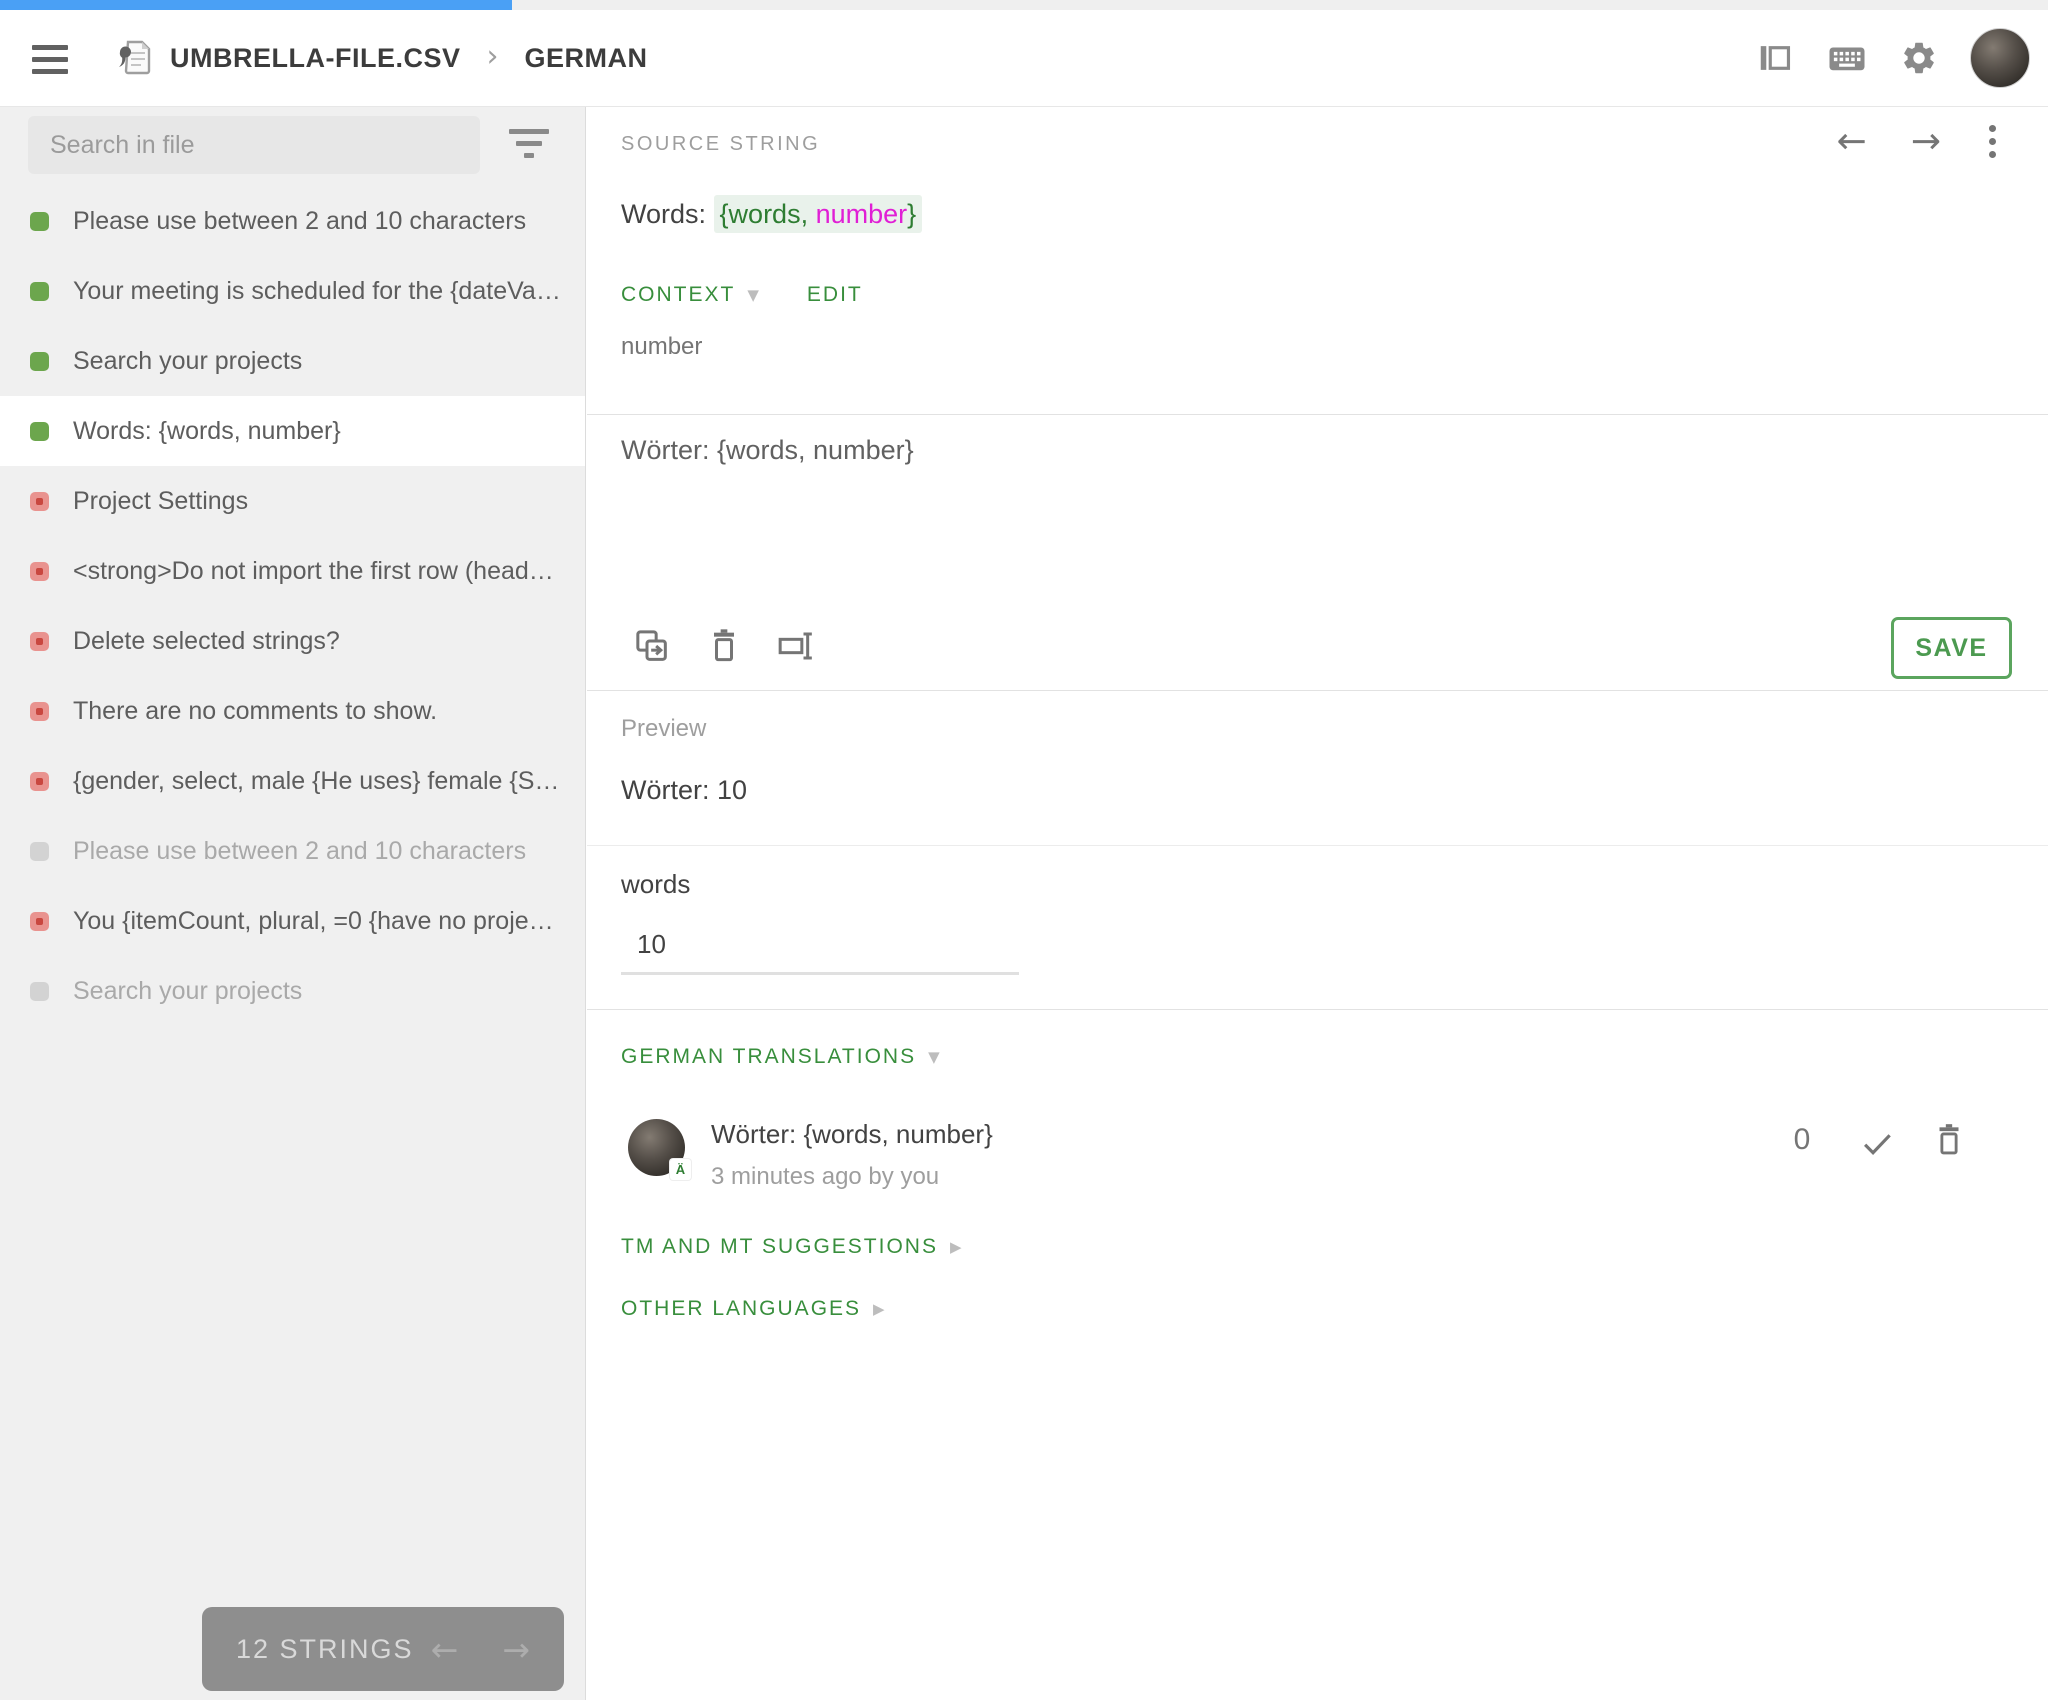 This screenshot has height=1700, width=2048. I want to click on list-item: Words: {words, number}, so click(292, 431).